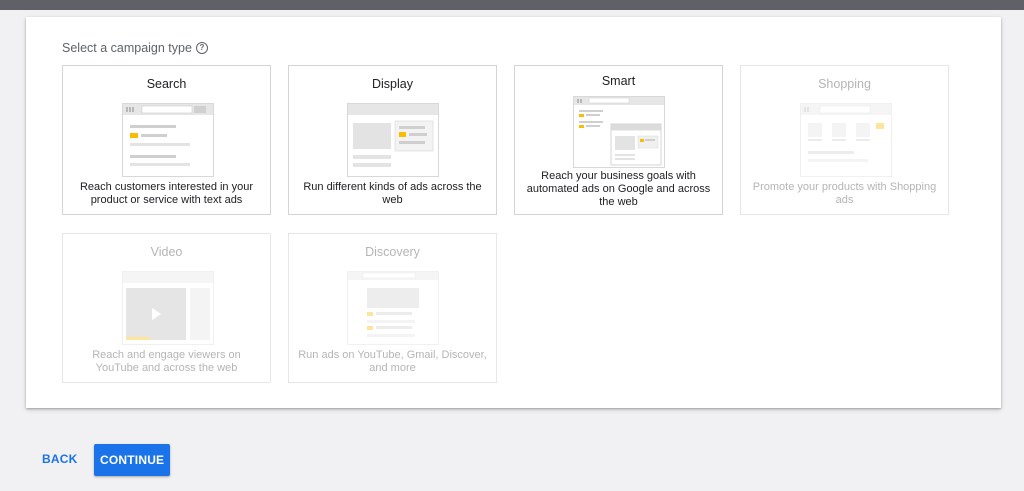  I want to click on card-title: Smart, so click(618, 81).